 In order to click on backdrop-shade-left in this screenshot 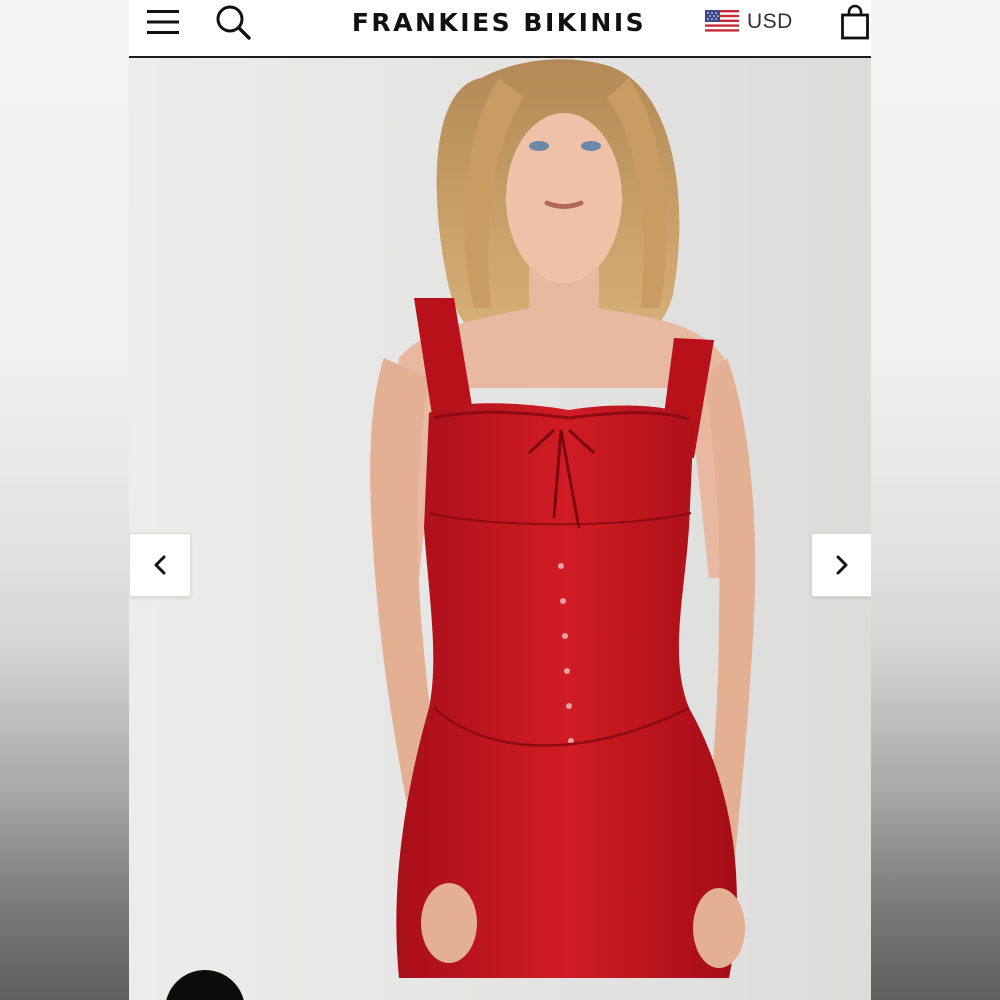, I will do `click(64, 680)`.